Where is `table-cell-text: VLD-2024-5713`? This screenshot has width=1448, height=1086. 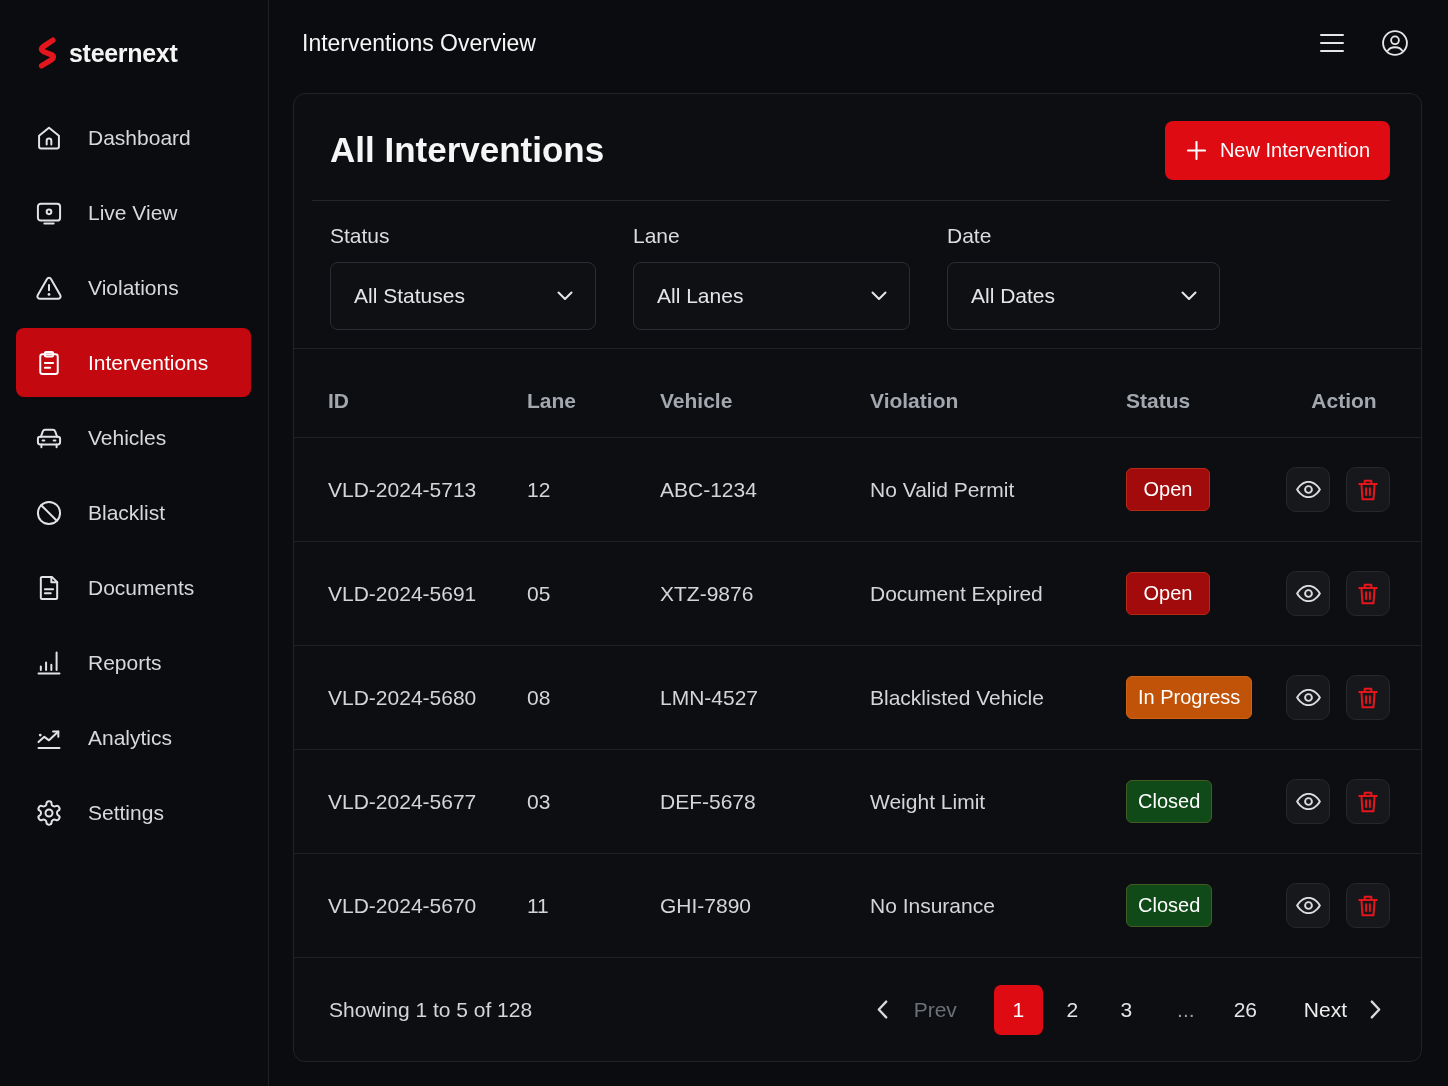
table-cell-text: VLD-2024-5713 is located at coordinates (403, 489).